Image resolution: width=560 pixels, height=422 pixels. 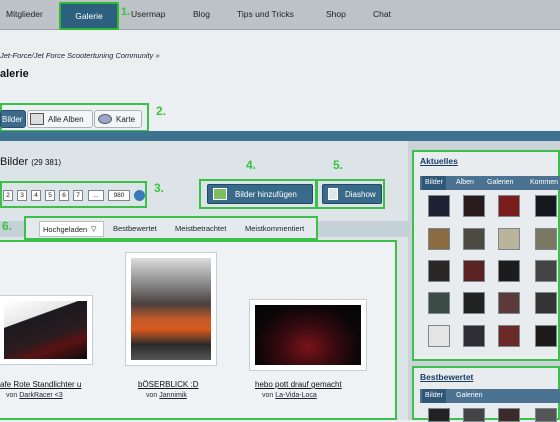 What do you see at coordinates (490, 396) in the screenshot?
I see `sidebar-best-tabs: Bilder Galerien` at bounding box center [490, 396].